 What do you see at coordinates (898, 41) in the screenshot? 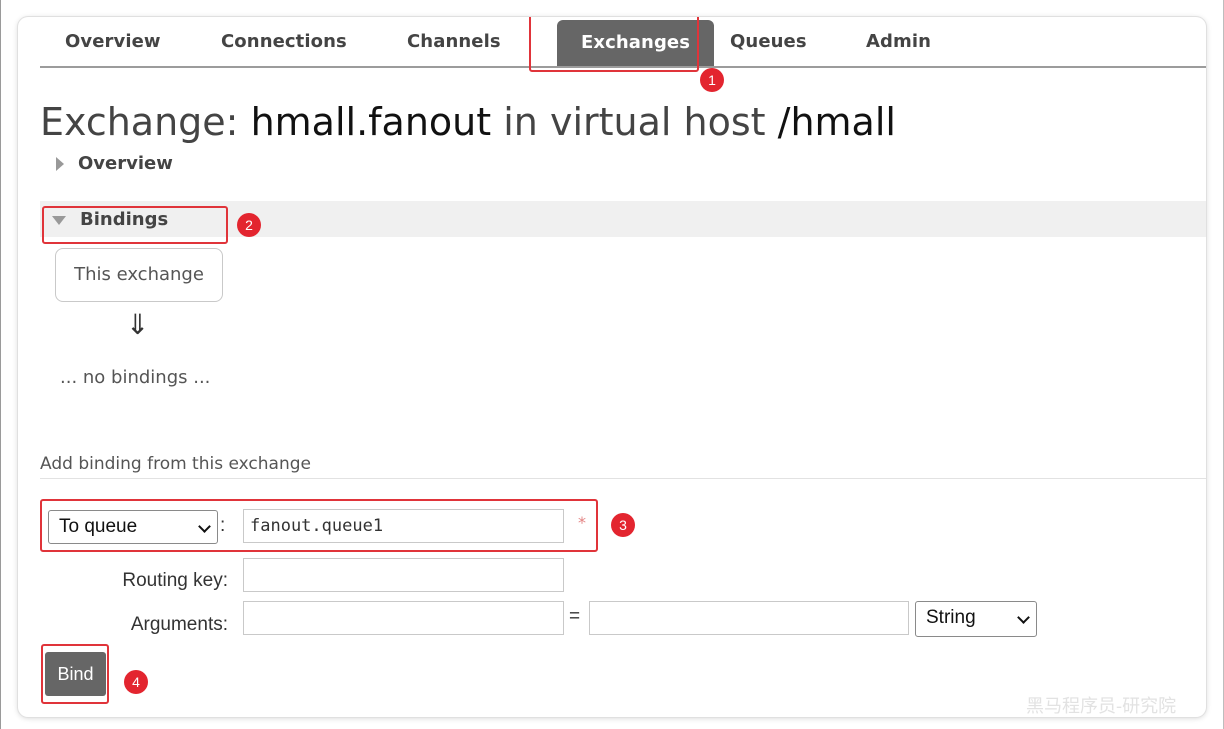
I see `tab-admin: Admin` at bounding box center [898, 41].